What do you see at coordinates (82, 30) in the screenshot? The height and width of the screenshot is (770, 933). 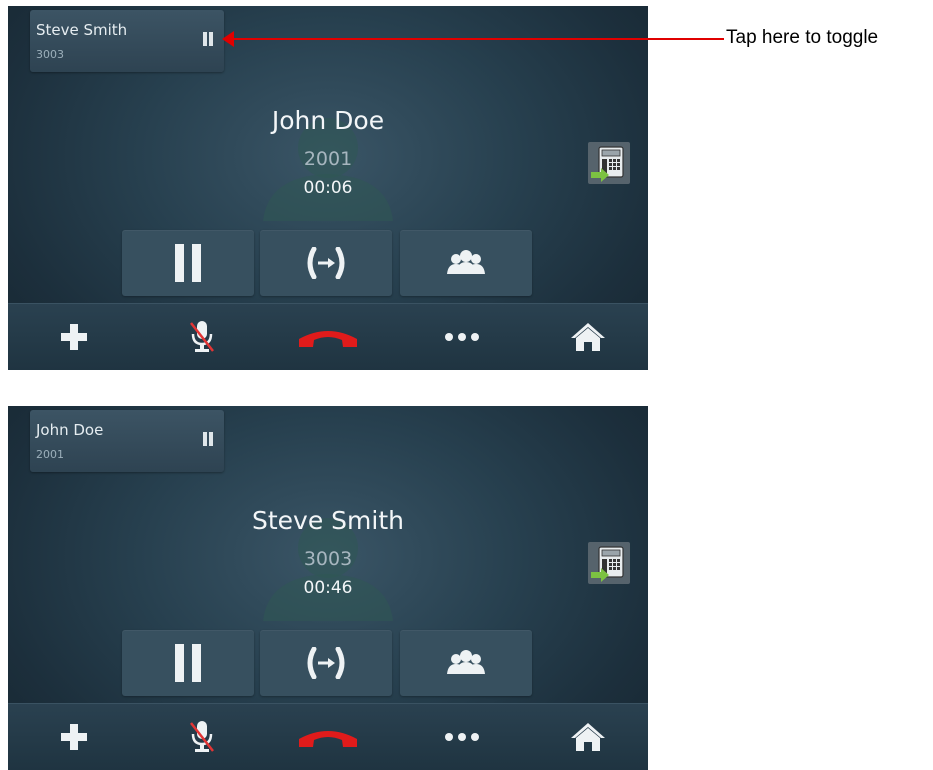 I see `held-call-name: Steve Smith` at bounding box center [82, 30].